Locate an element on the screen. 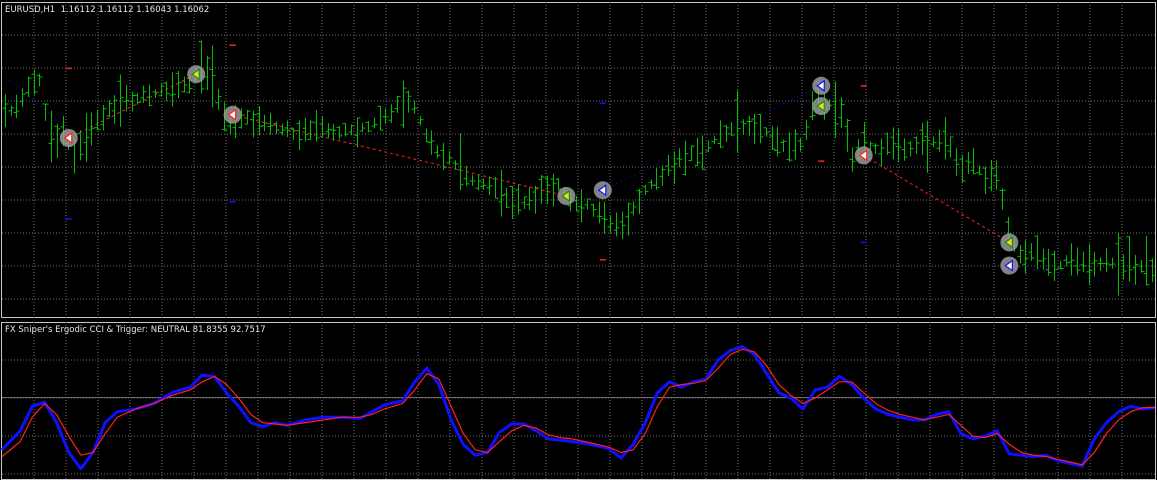 The width and height of the screenshot is (1157, 480). sell-trend-line is located at coordinates (936, 198).